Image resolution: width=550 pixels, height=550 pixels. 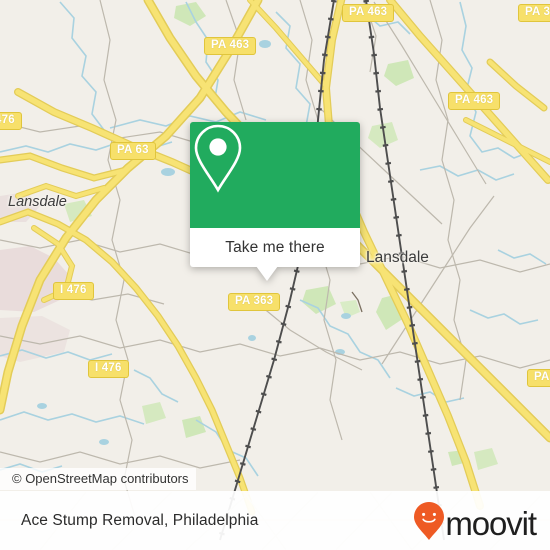 I want to click on shield-pa463-topcenter: PA 463, so click(x=368, y=13).